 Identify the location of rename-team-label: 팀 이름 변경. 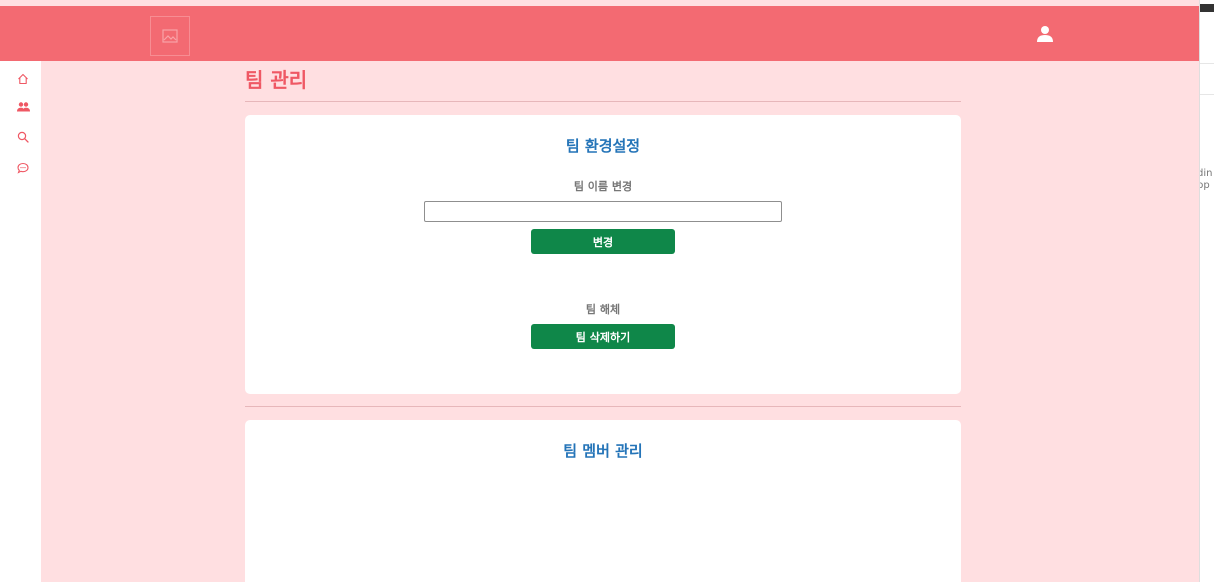
(603, 186).